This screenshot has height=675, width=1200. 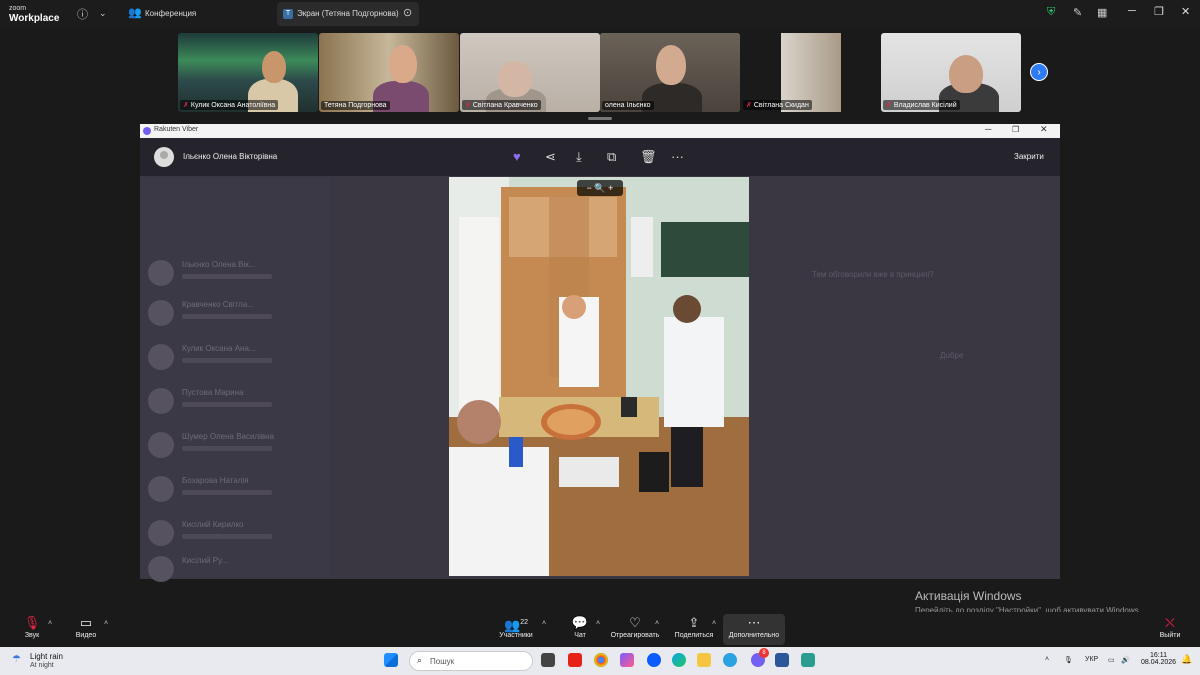 What do you see at coordinates (1039, 72) in the screenshot?
I see `next-page-button: ›` at bounding box center [1039, 72].